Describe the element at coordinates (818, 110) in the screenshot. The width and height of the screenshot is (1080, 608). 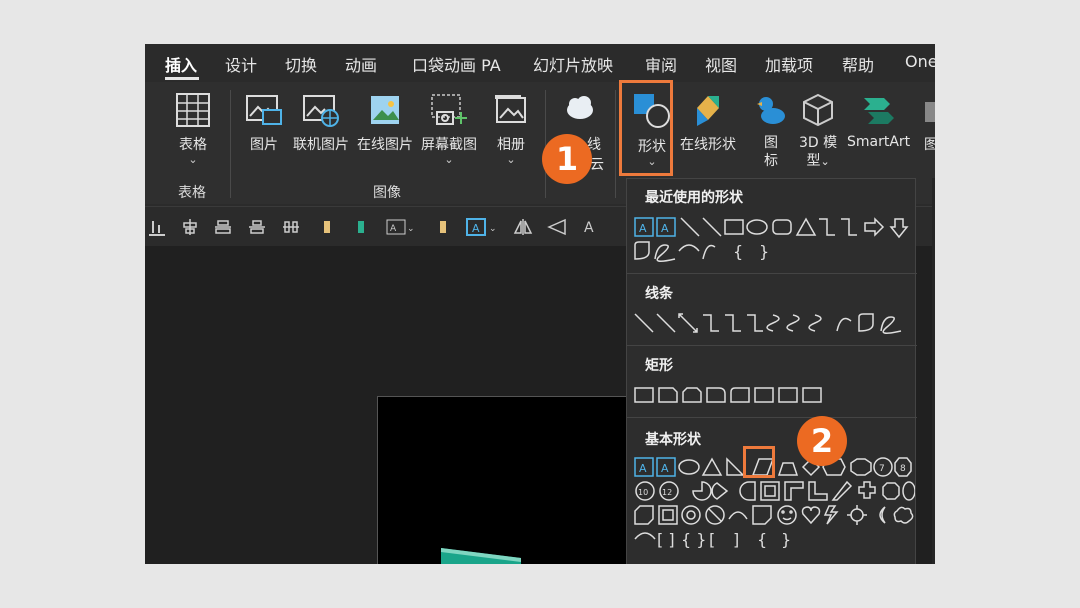
I see `cube-icon` at that location.